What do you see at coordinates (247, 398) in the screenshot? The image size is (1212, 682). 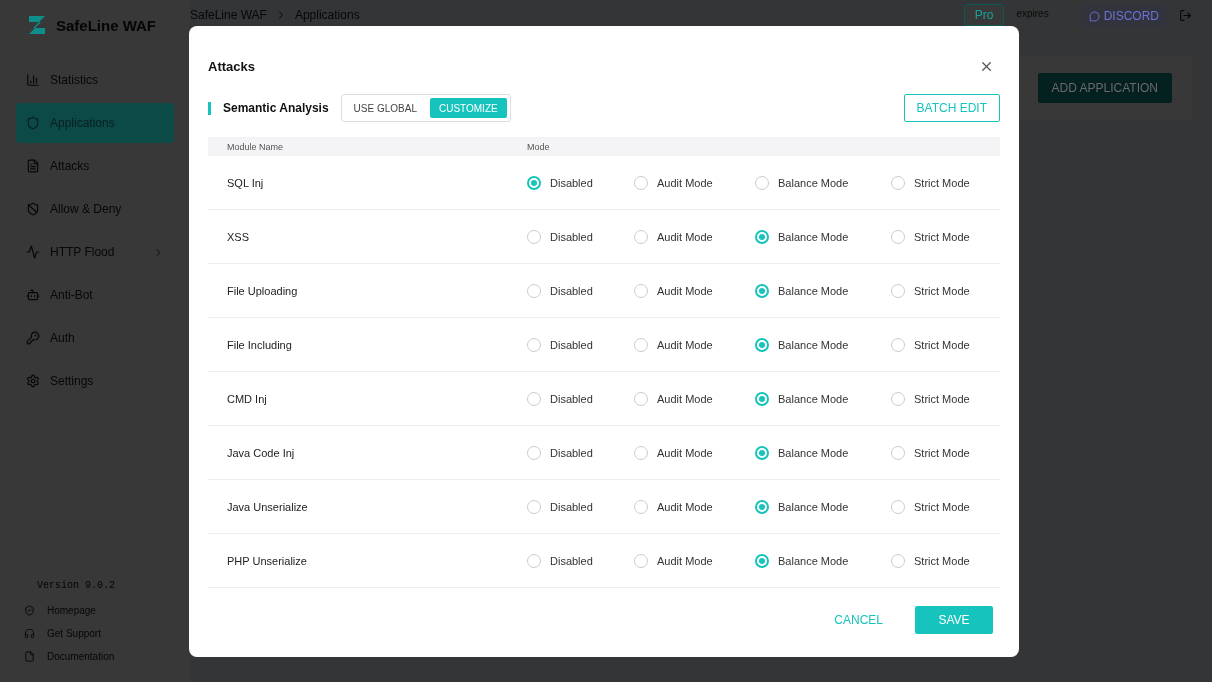 I see `module-name: CMD Inj` at bounding box center [247, 398].